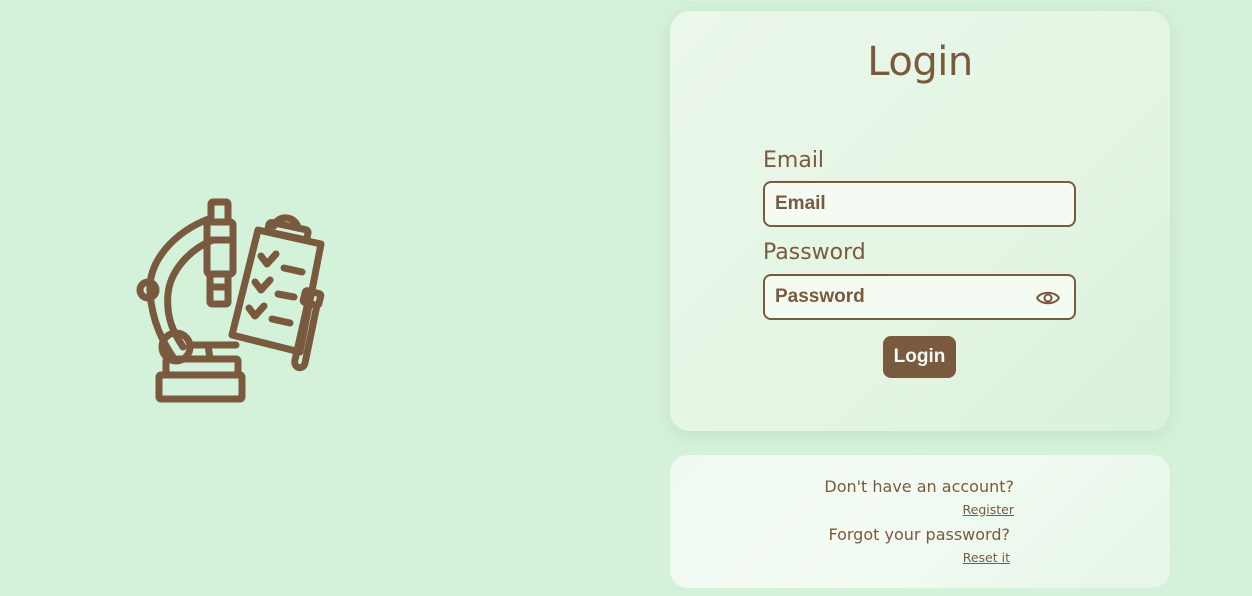  What do you see at coordinates (230, 300) in the screenshot?
I see `microscope-clipboard-icon` at bounding box center [230, 300].